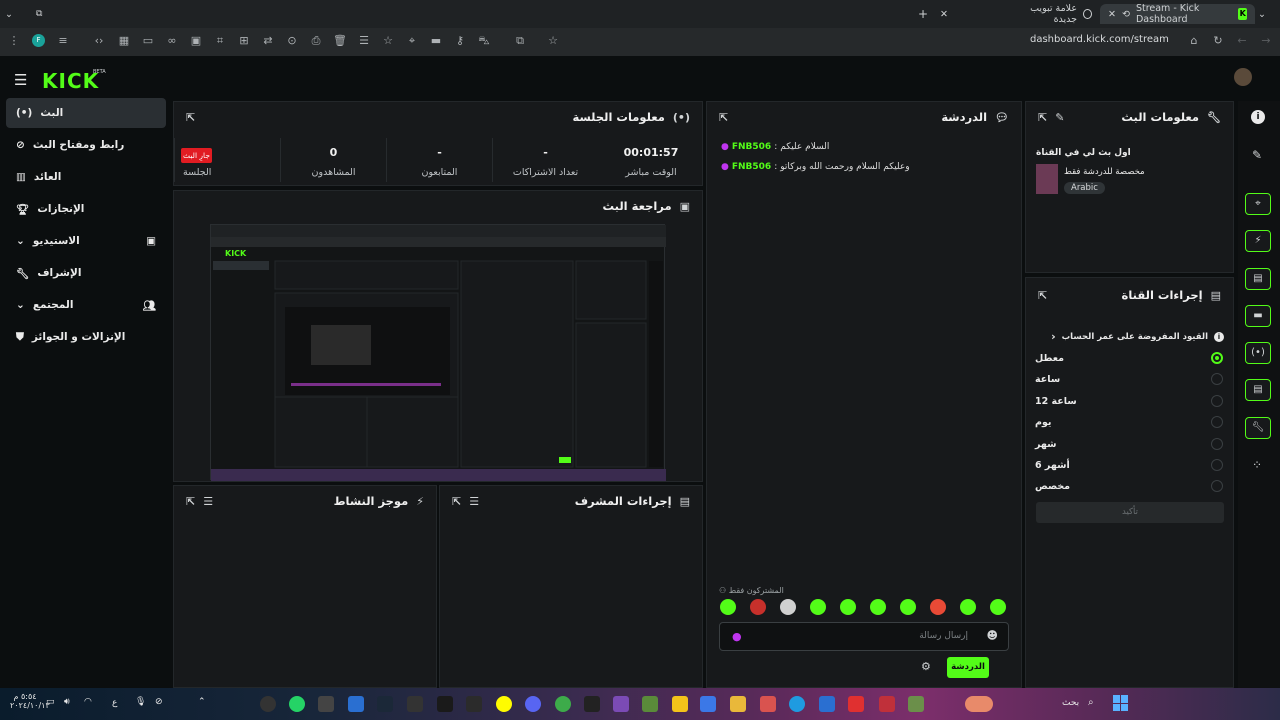 The image size is (1280, 720). Describe the element at coordinates (1258, 316) in the screenshot. I see `chat-bubble-icon: ▬` at that location.